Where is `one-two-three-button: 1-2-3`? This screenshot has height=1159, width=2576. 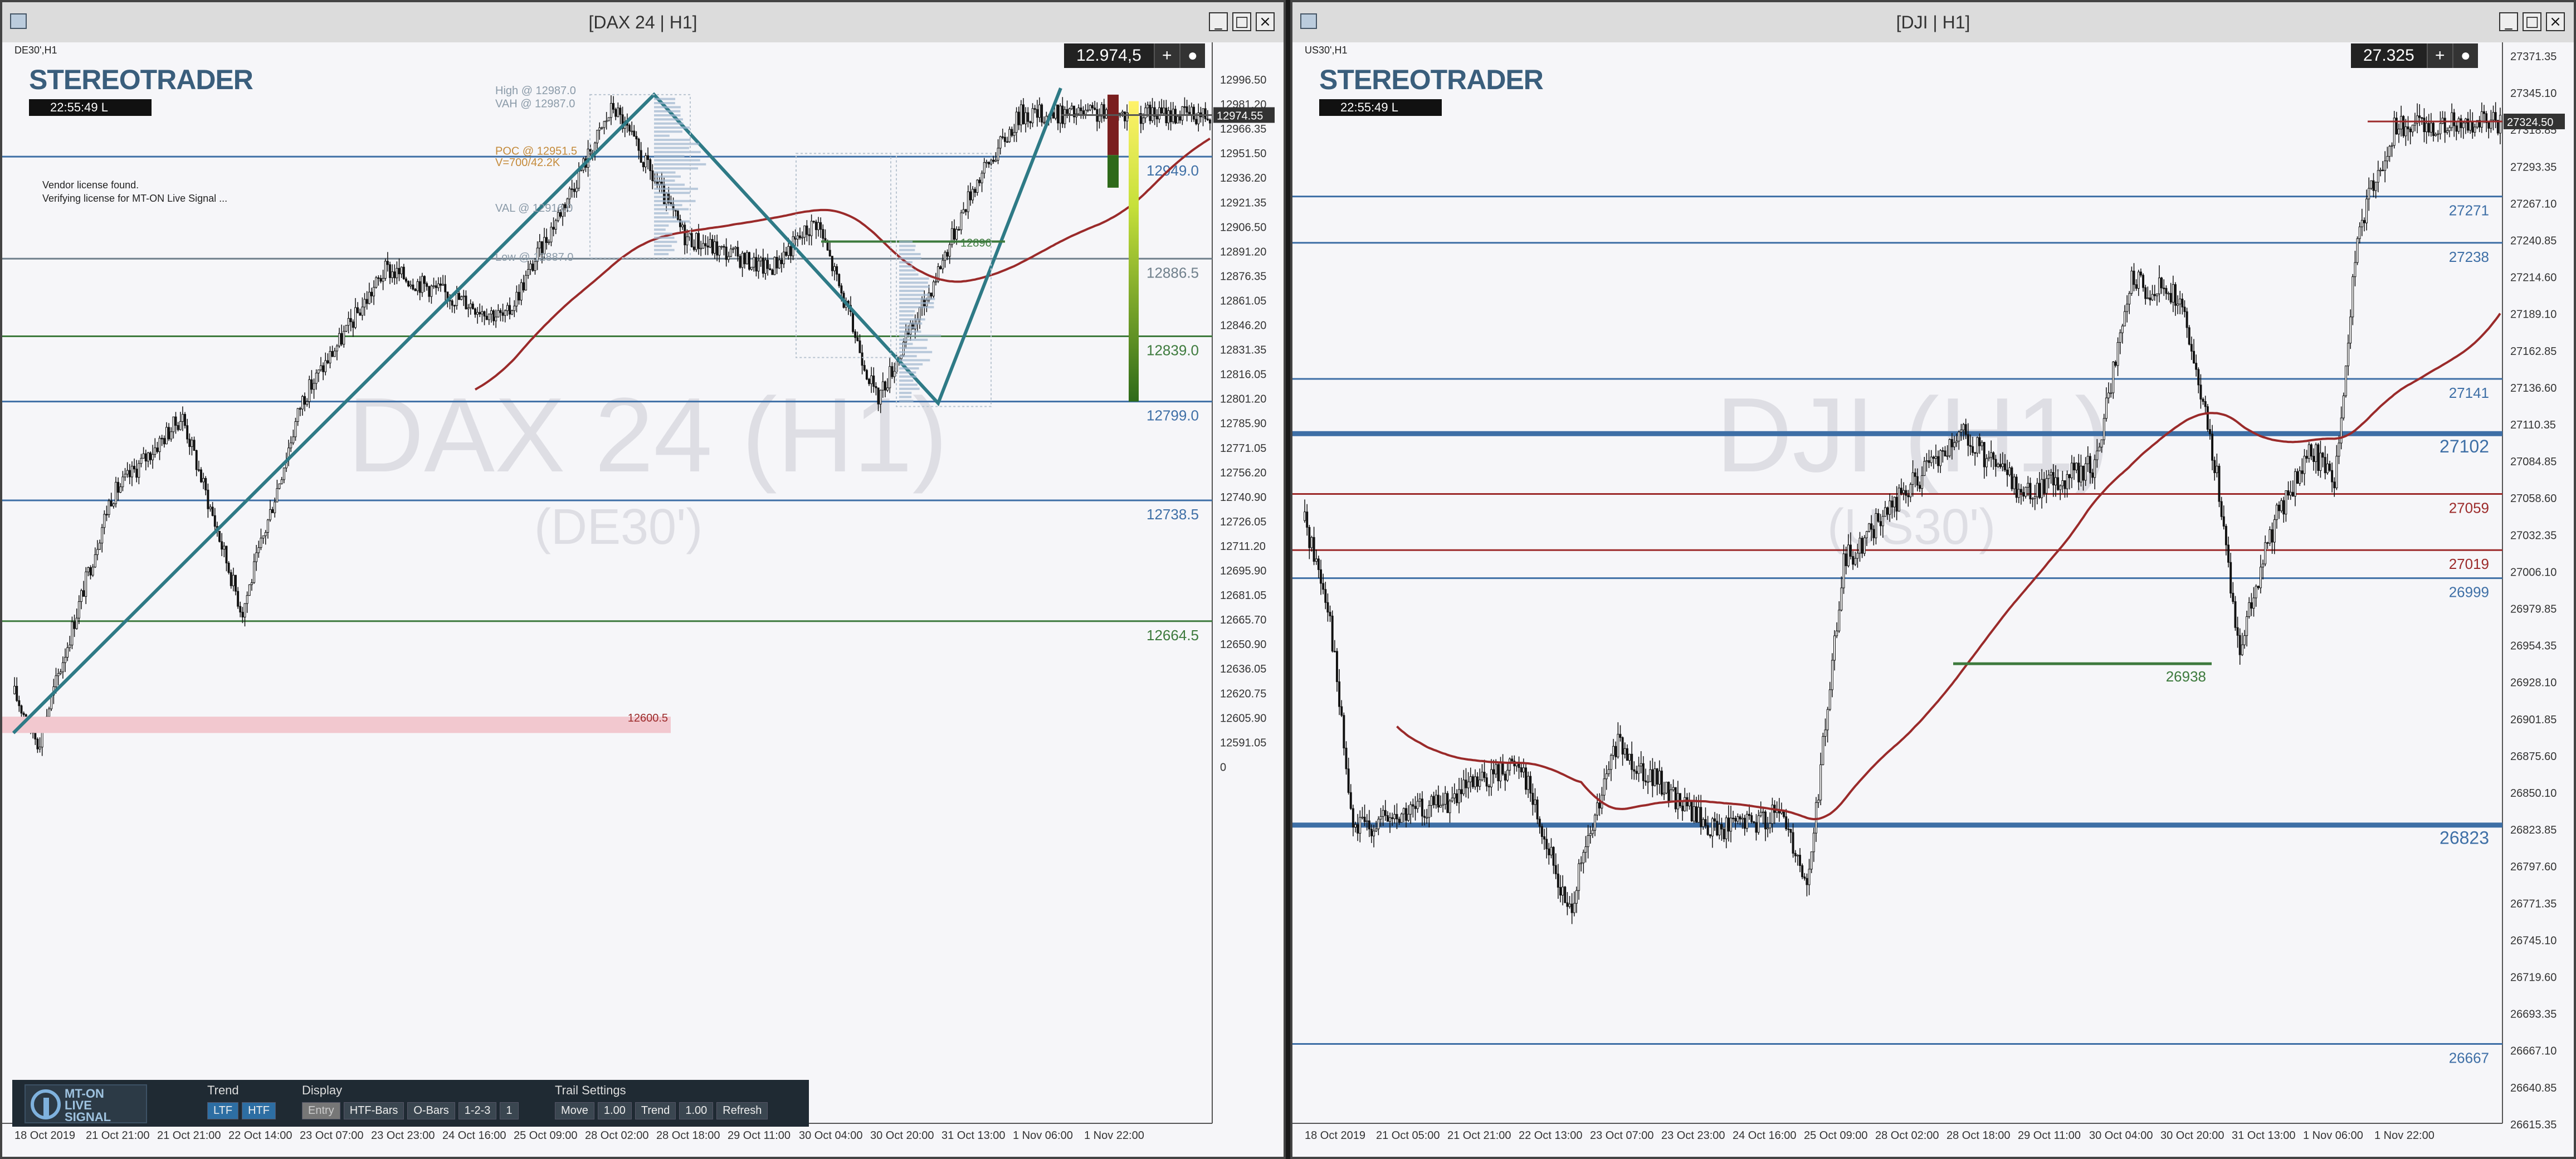
one-two-three-button: 1-2-3 is located at coordinates (477, 1110).